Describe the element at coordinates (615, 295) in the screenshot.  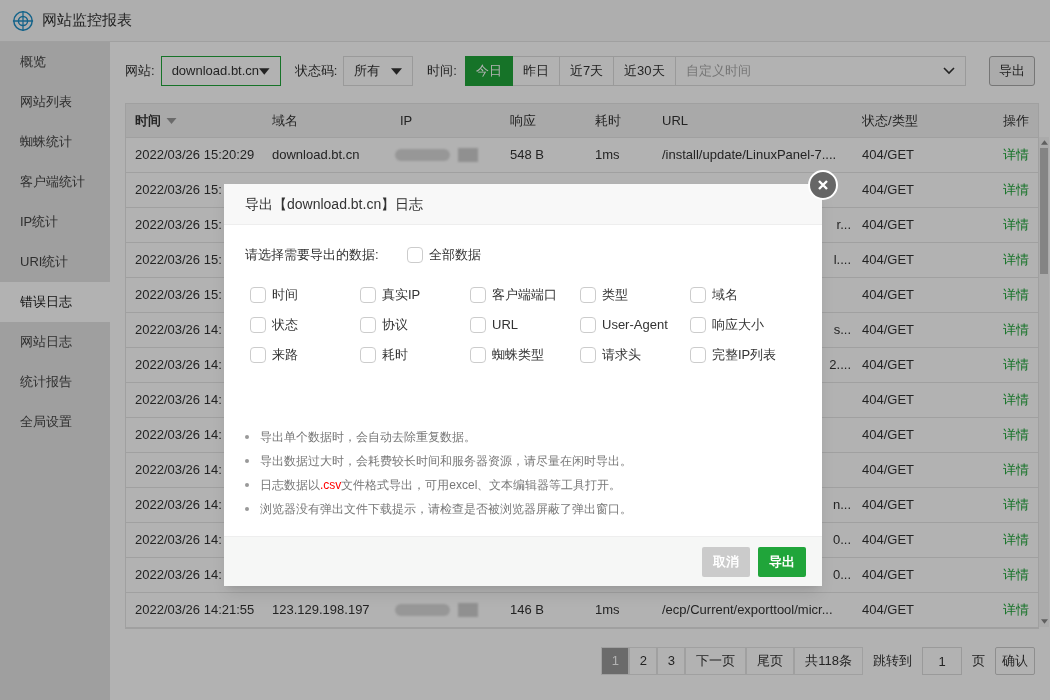
I see `checkbox-label: 类型` at that location.